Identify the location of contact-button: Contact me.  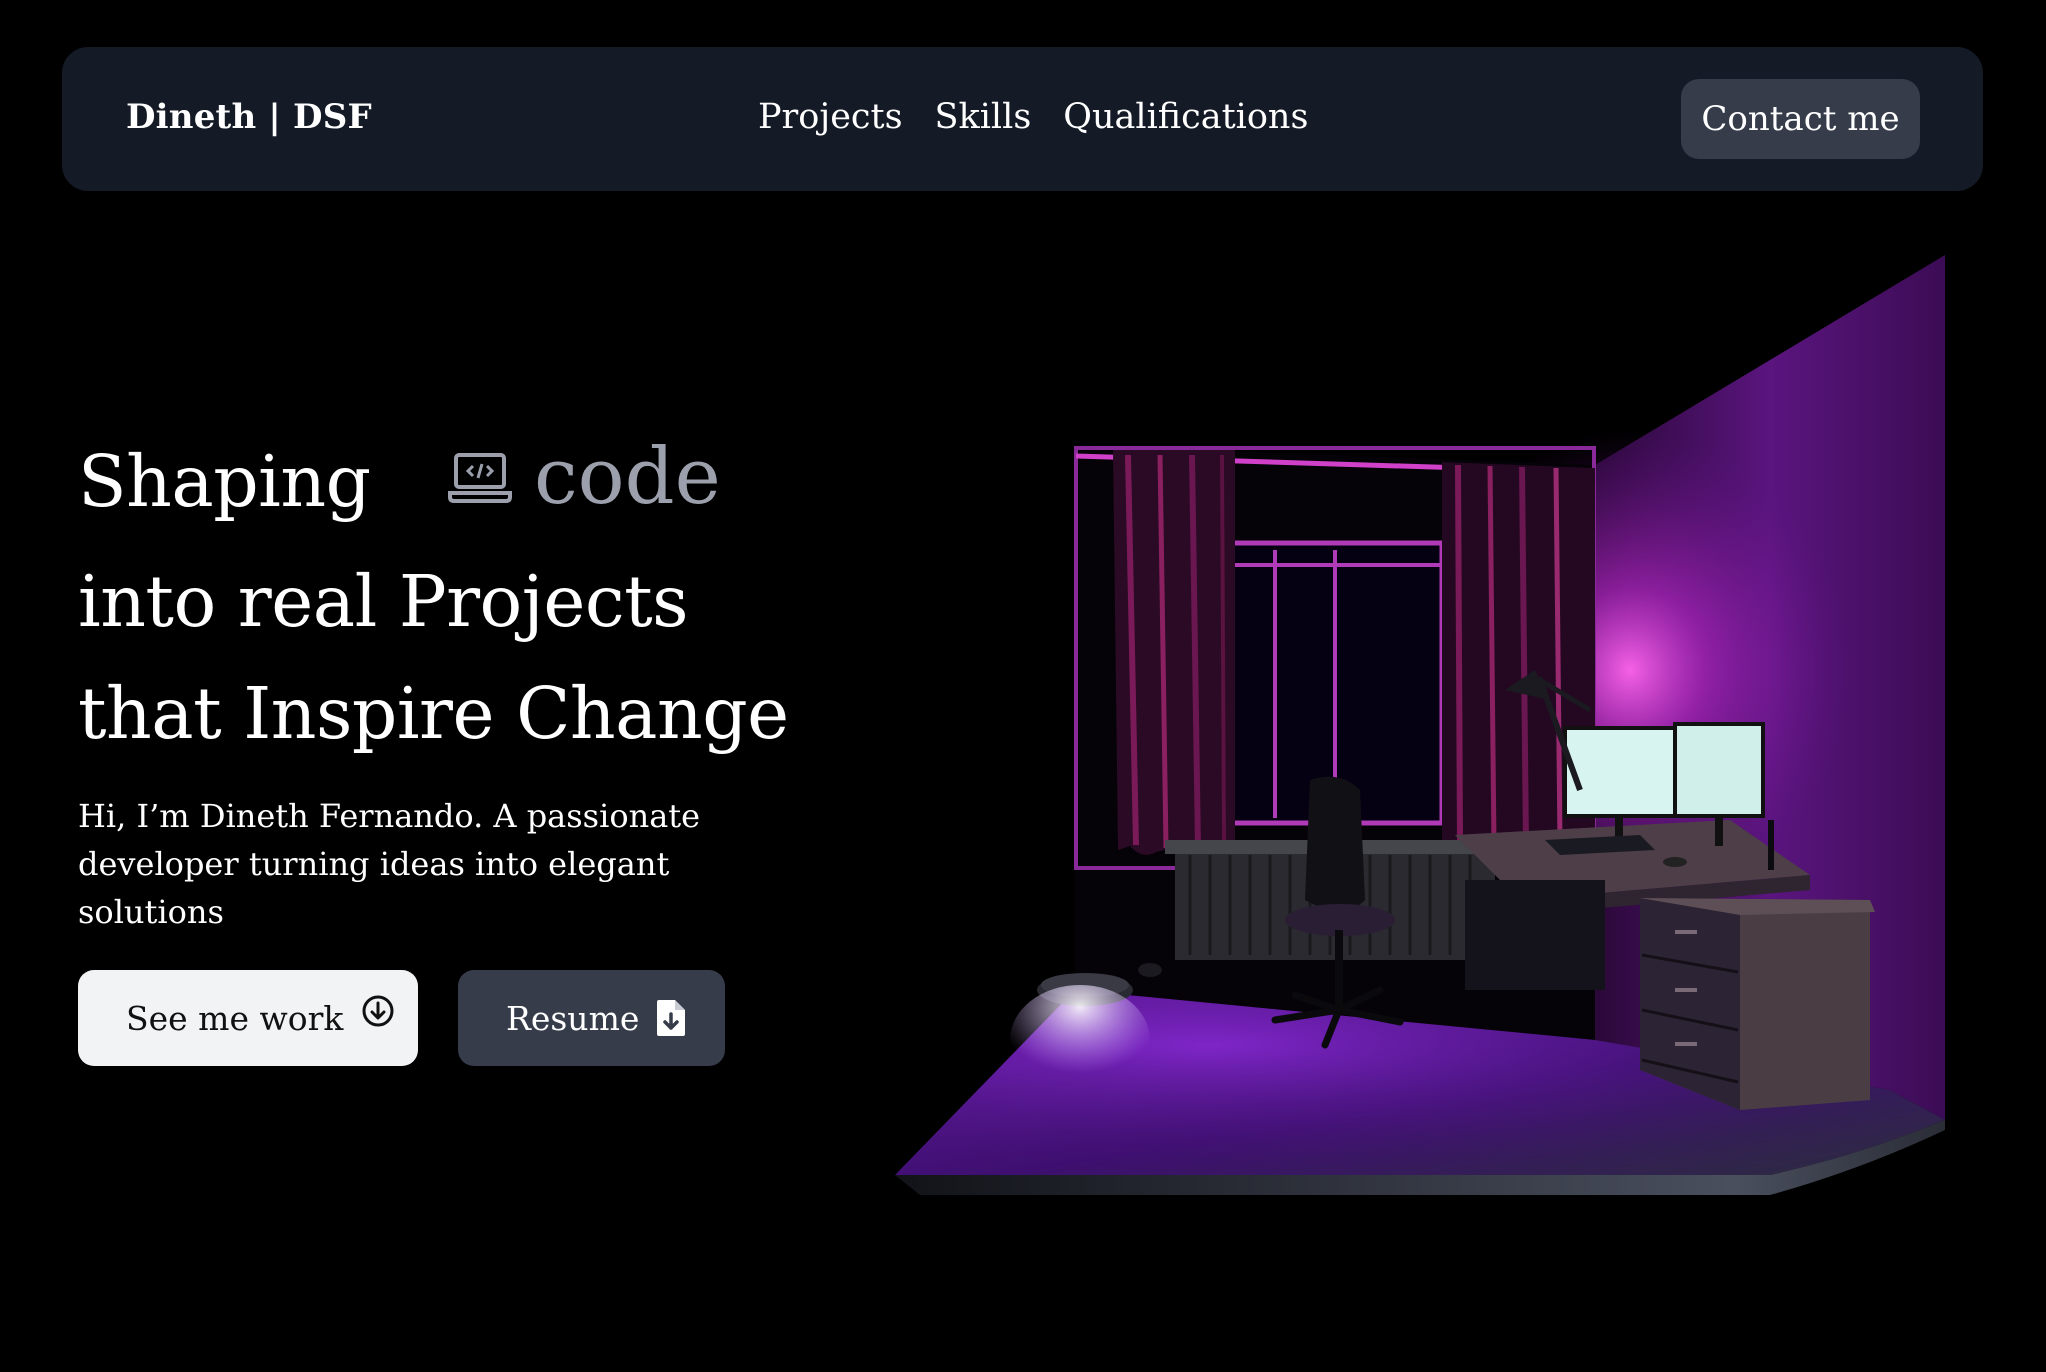
(1800, 119).